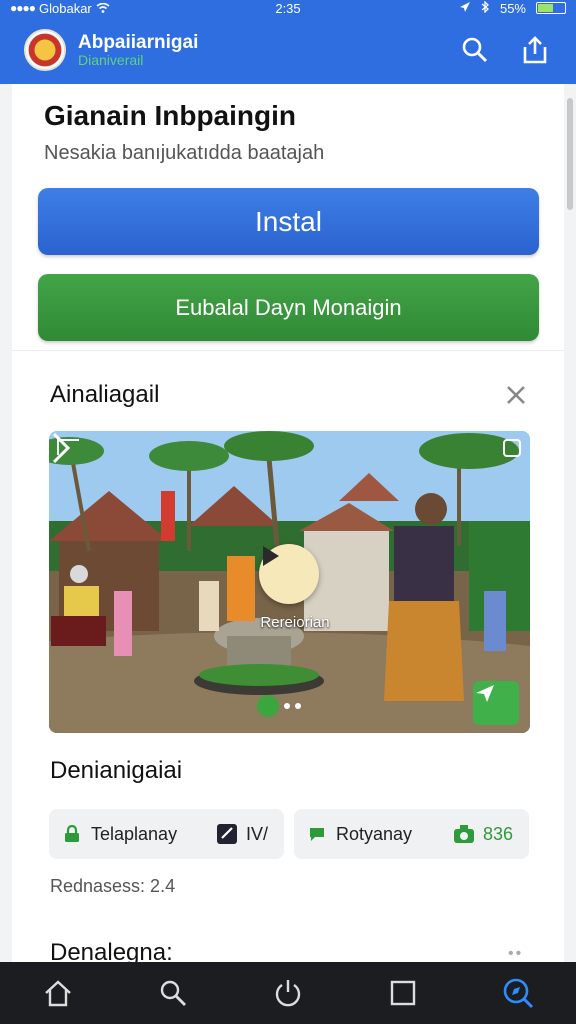 Image resolution: width=576 pixels, height=1024 pixels. I want to click on discover-icon, so click(519, 993).